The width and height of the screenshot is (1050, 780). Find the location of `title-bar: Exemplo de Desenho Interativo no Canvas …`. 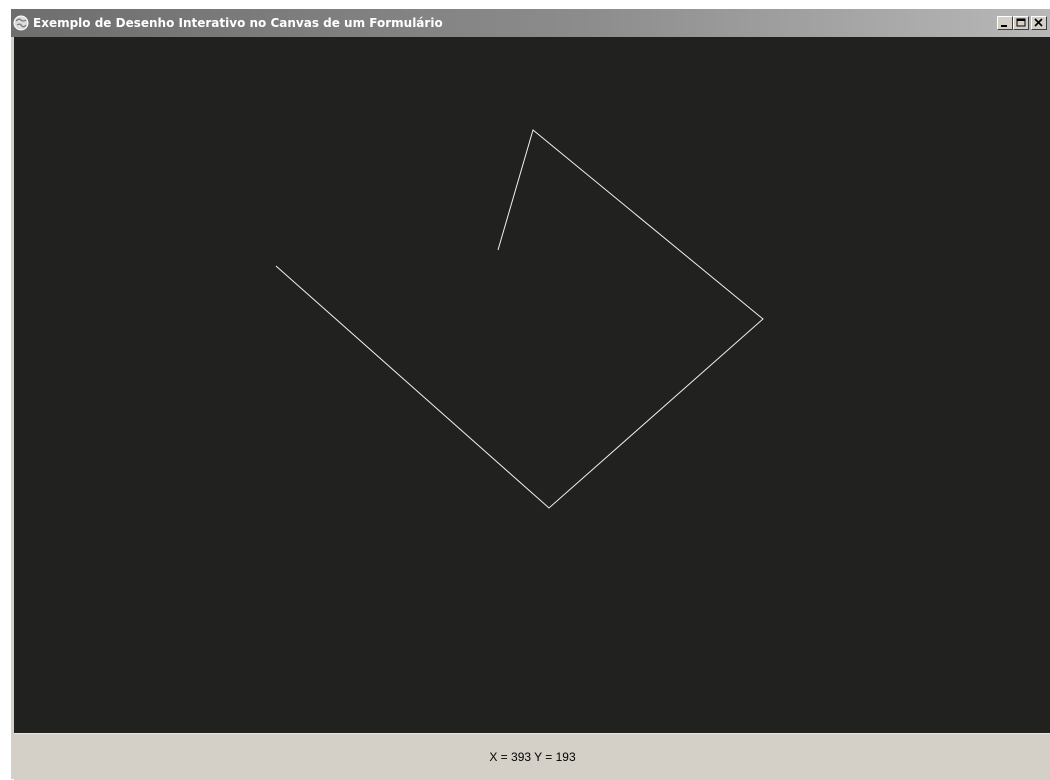

title-bar: Exemplo de Desenho Interativo no Canvas … is located at coordinates (530, 23).